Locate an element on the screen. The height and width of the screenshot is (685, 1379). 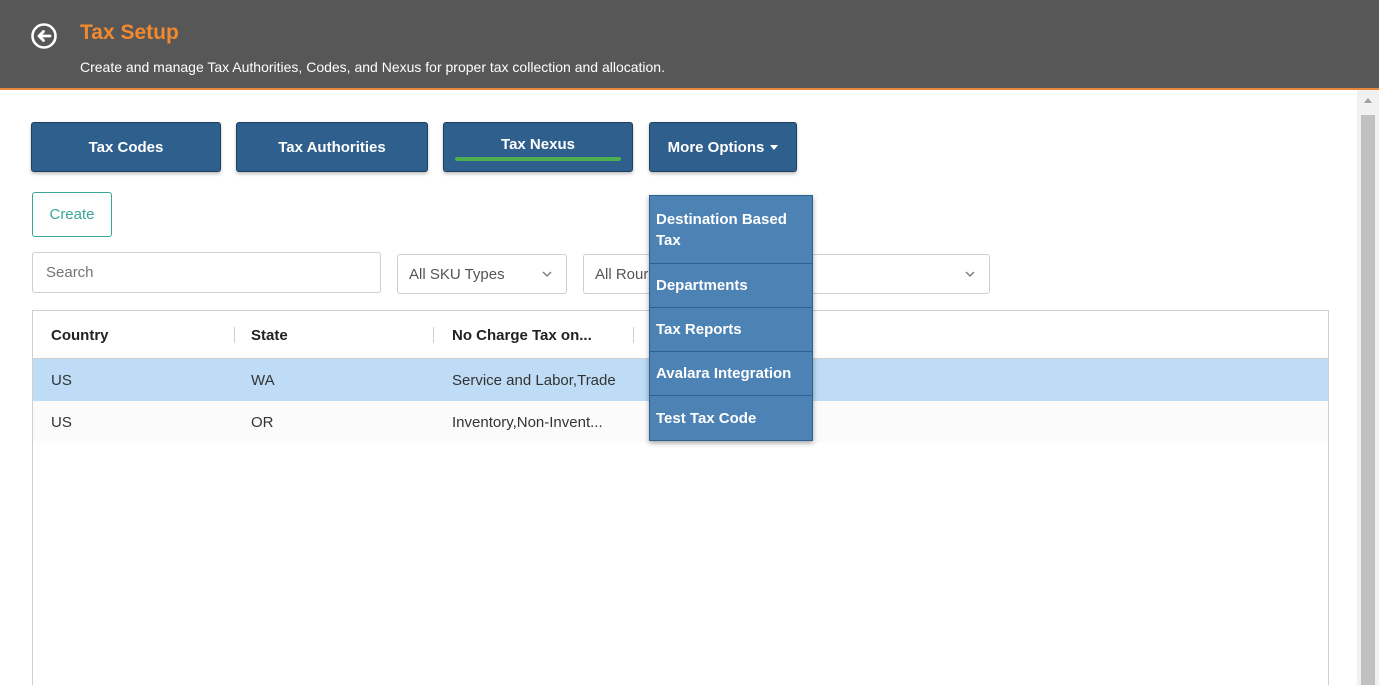
create-button: Create is located at coordinates (72, 214).